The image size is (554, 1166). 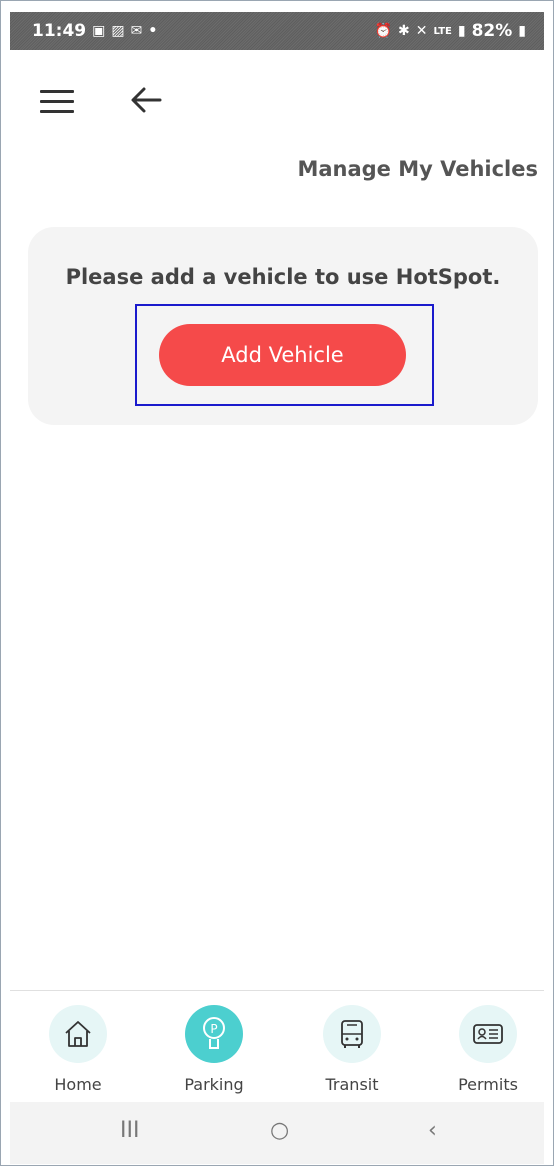 I want to click on nav-item-parking: P Parking, so click(x=214, y=1049).